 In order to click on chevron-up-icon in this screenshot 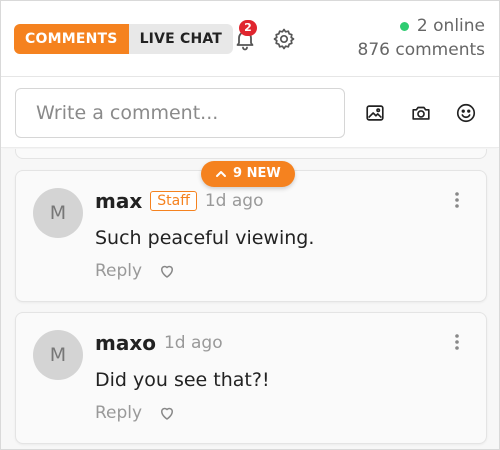, I will do `click(221, 174)`.